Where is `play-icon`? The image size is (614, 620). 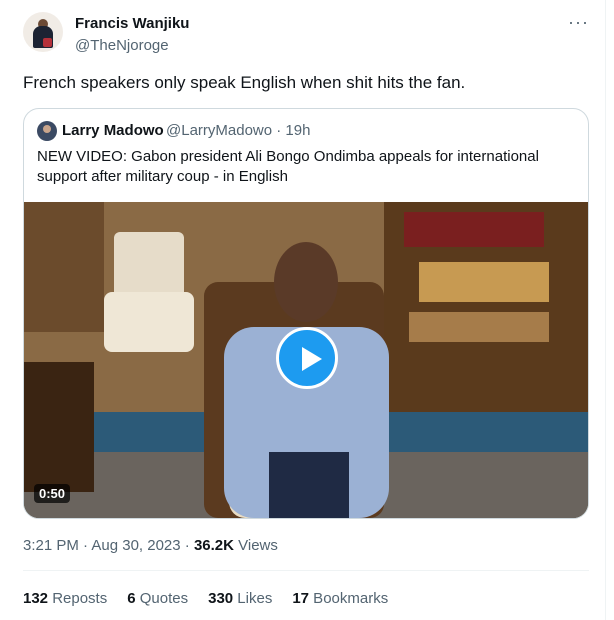 play-icon is located at coordinates (307, 358).